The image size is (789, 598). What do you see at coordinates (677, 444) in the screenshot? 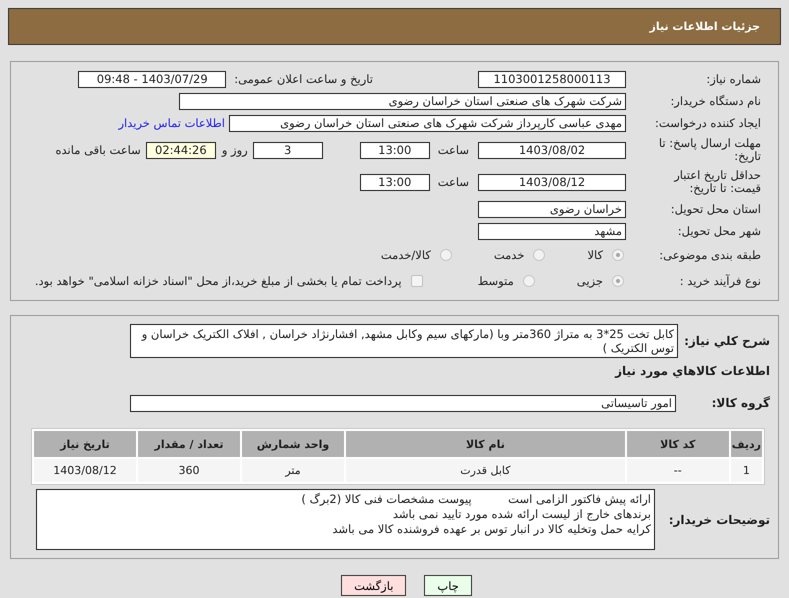
I see `column-header: کد کالا` at bounding box center [677, 444].